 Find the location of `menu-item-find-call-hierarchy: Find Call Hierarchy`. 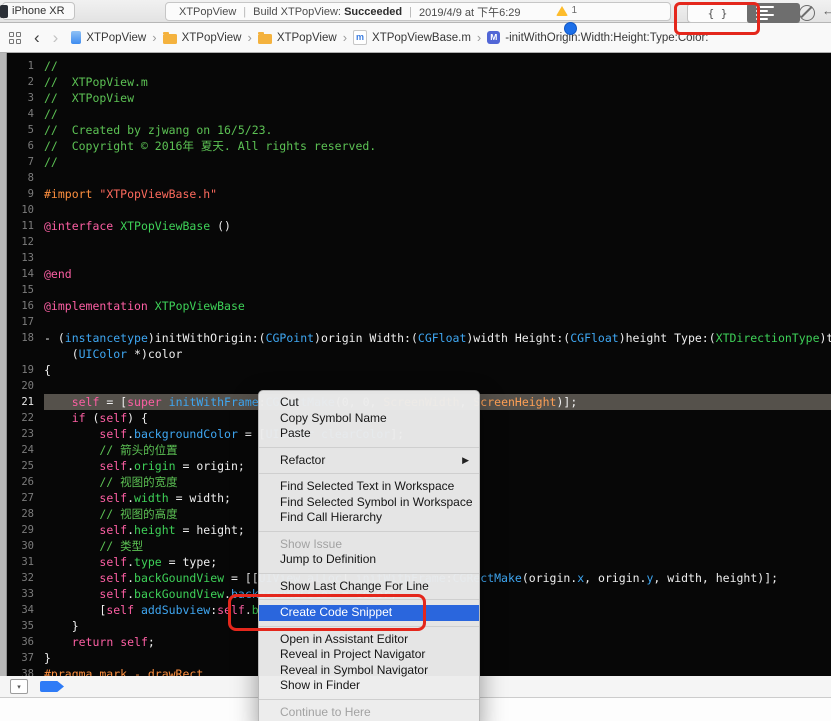

menu-item-find-call-hierarchy: Find Call Hierarchy is located at coordinates (369, 518).